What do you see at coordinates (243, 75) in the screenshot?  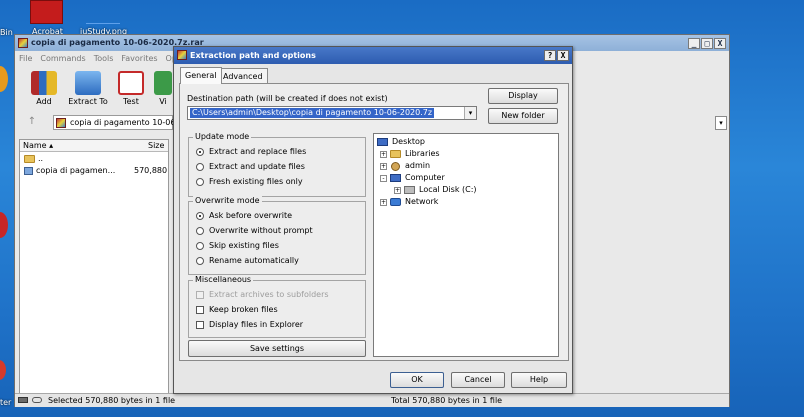 I see `tab-advanced: Advanced` at bounding box center [243, 75].